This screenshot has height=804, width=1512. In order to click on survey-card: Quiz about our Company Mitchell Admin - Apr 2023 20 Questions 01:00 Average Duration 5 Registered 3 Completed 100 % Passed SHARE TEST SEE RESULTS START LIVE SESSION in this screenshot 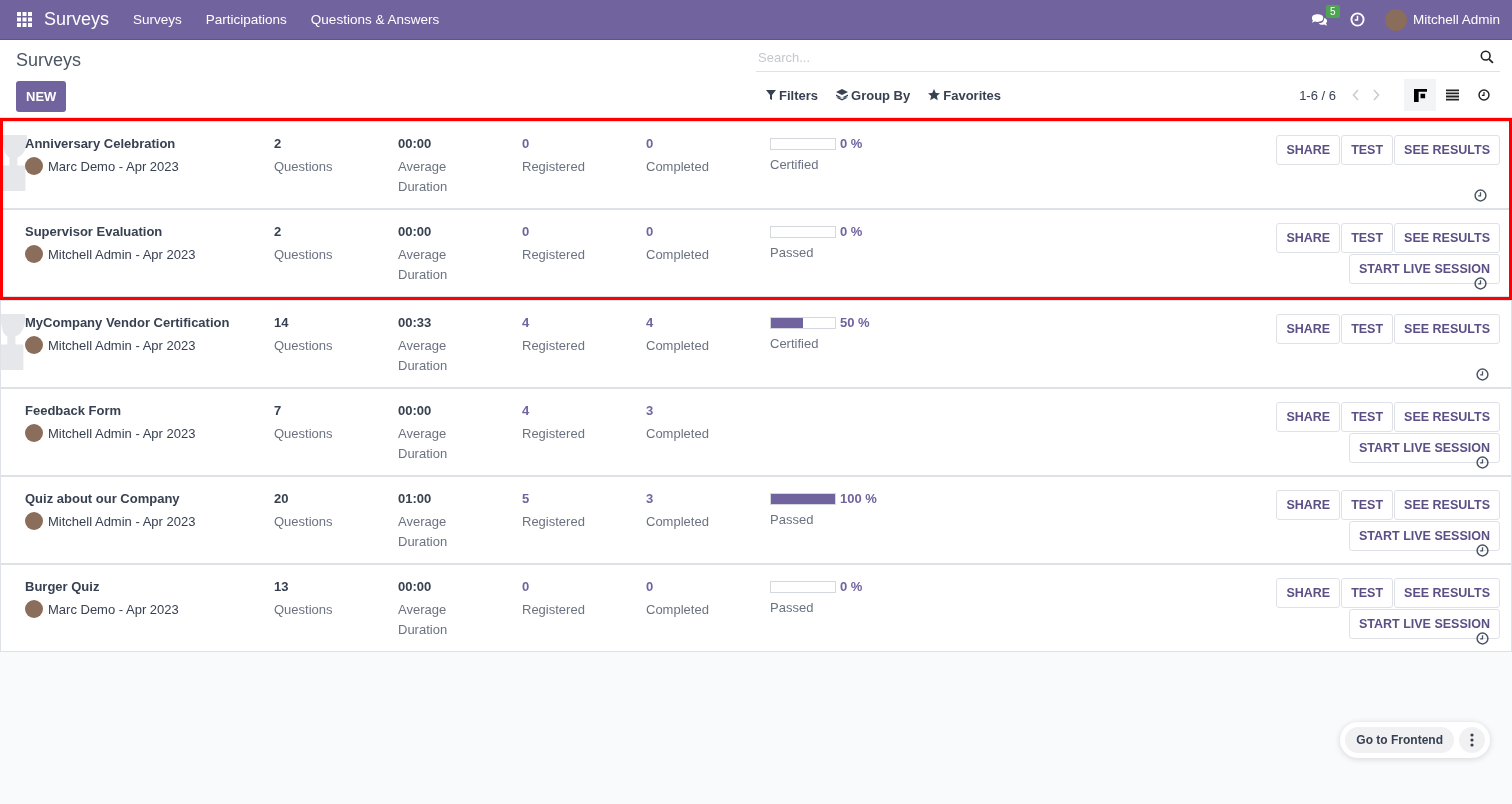, I will do `click(756, 520)`.